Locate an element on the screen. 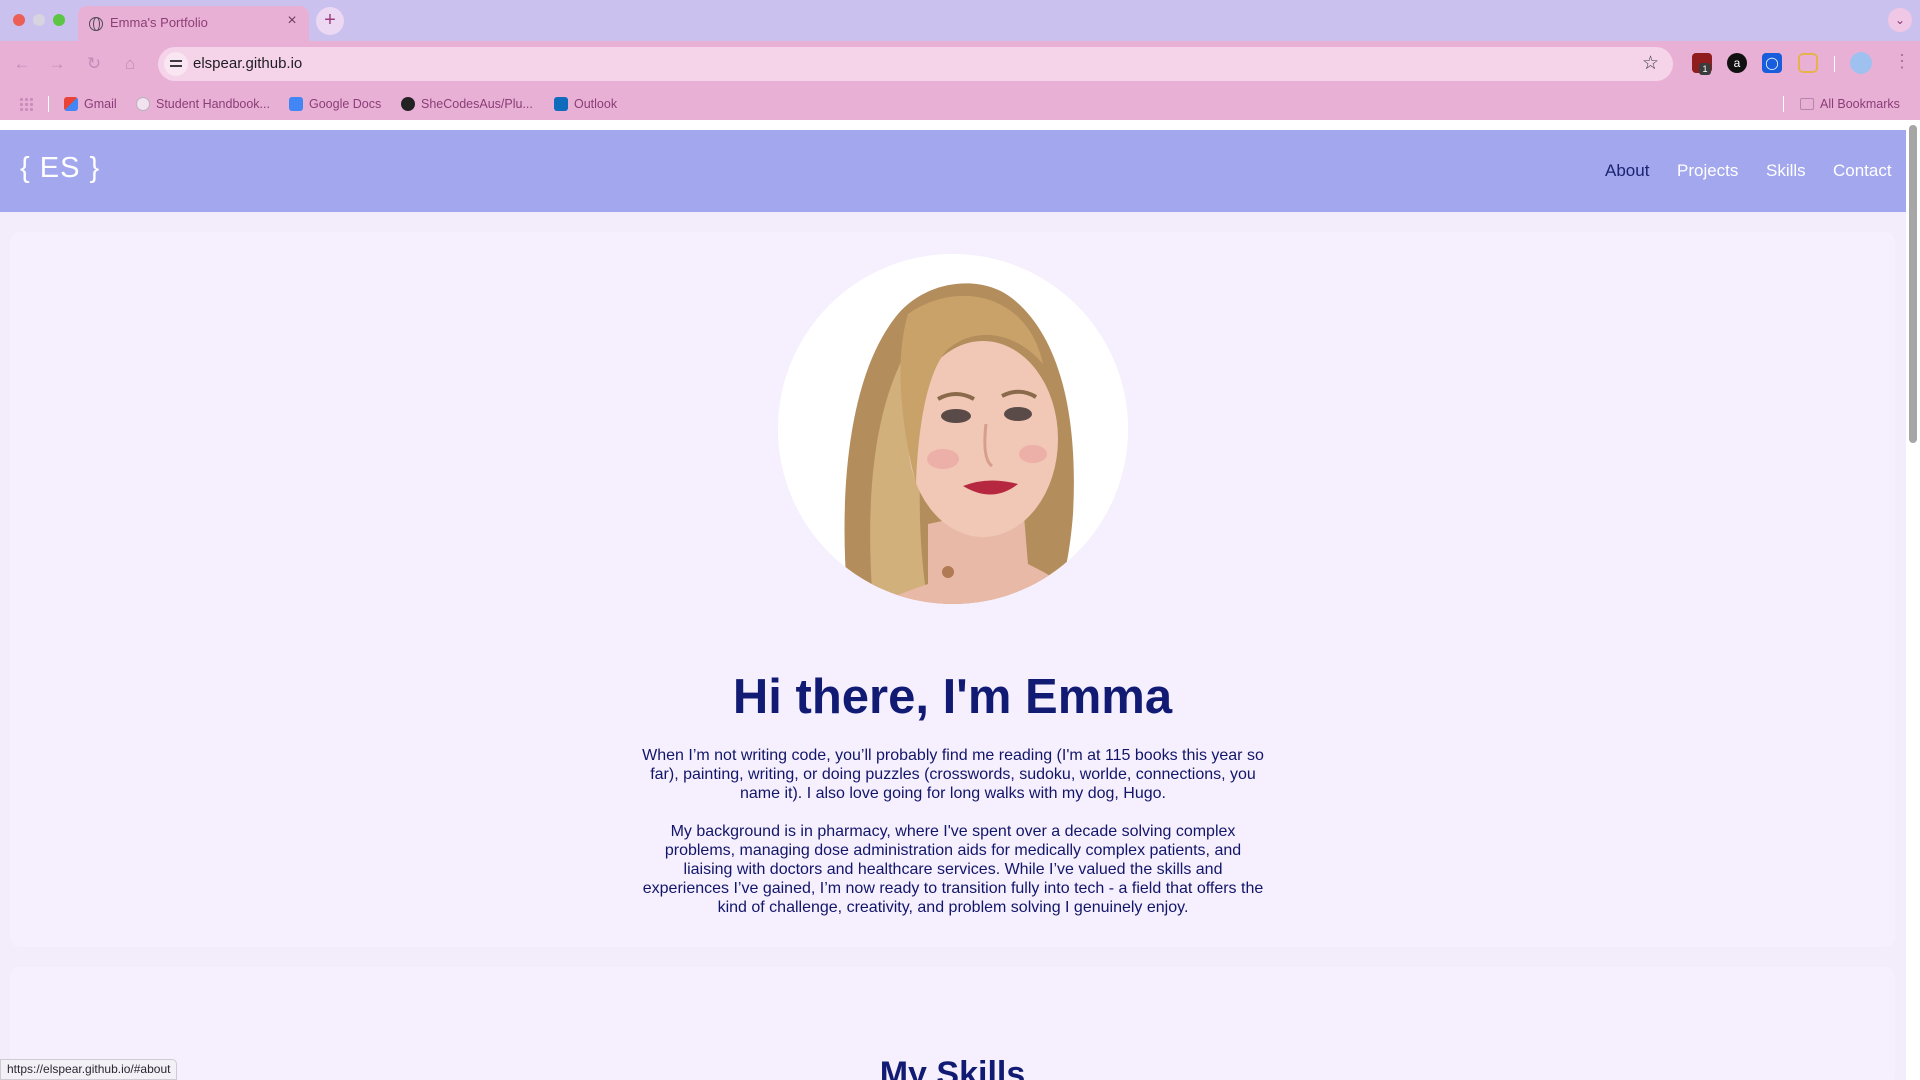 This screenshot has width=1920, height=1080. bookmark-google-docs: Google Docs is located at coordinates (335, 104).